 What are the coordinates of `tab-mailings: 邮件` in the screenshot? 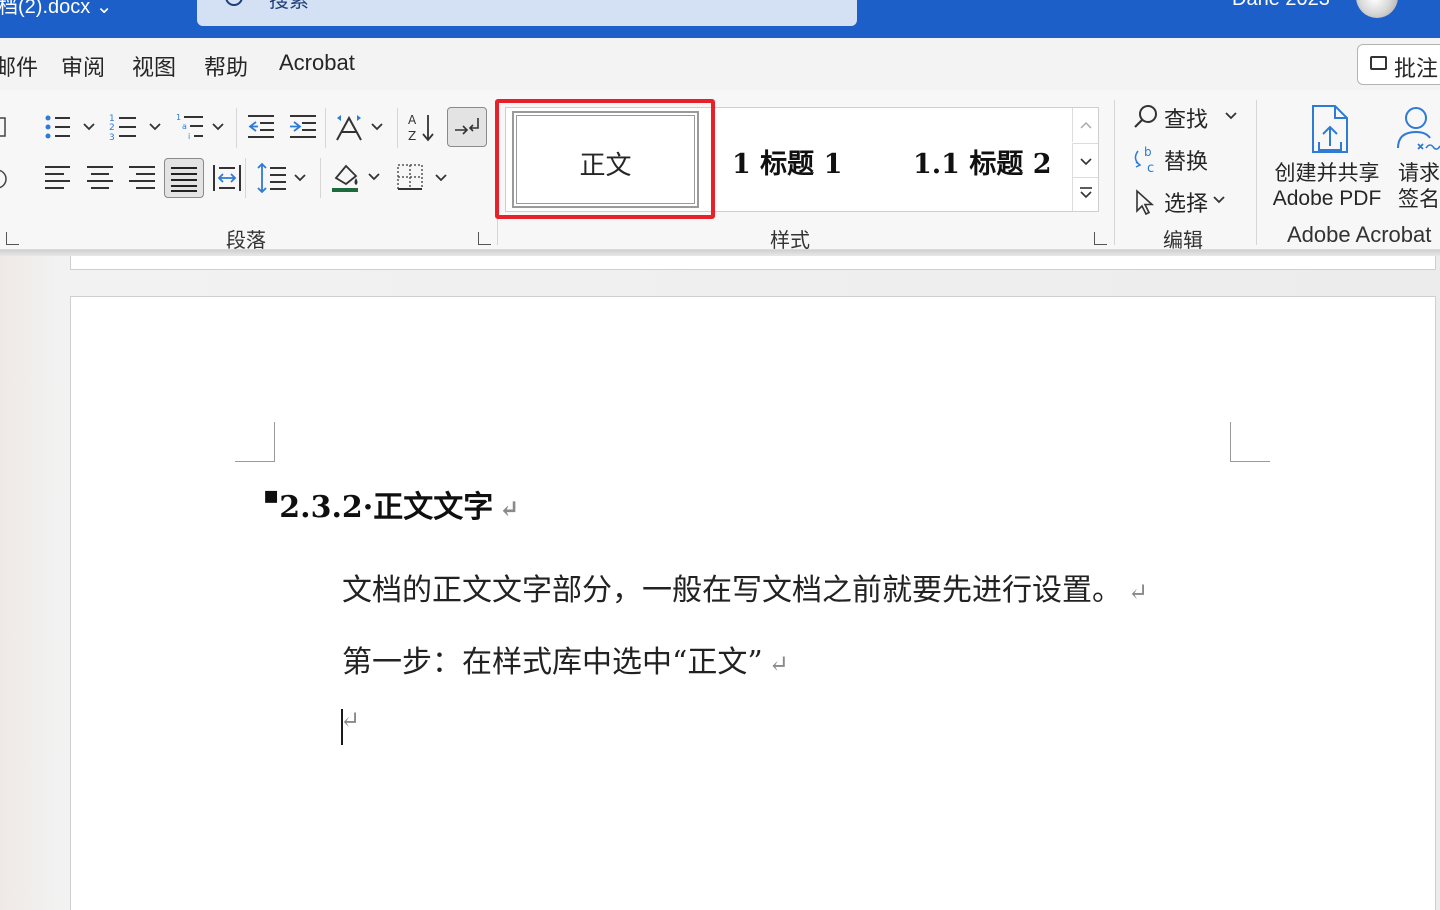 It's located at (19, 66).